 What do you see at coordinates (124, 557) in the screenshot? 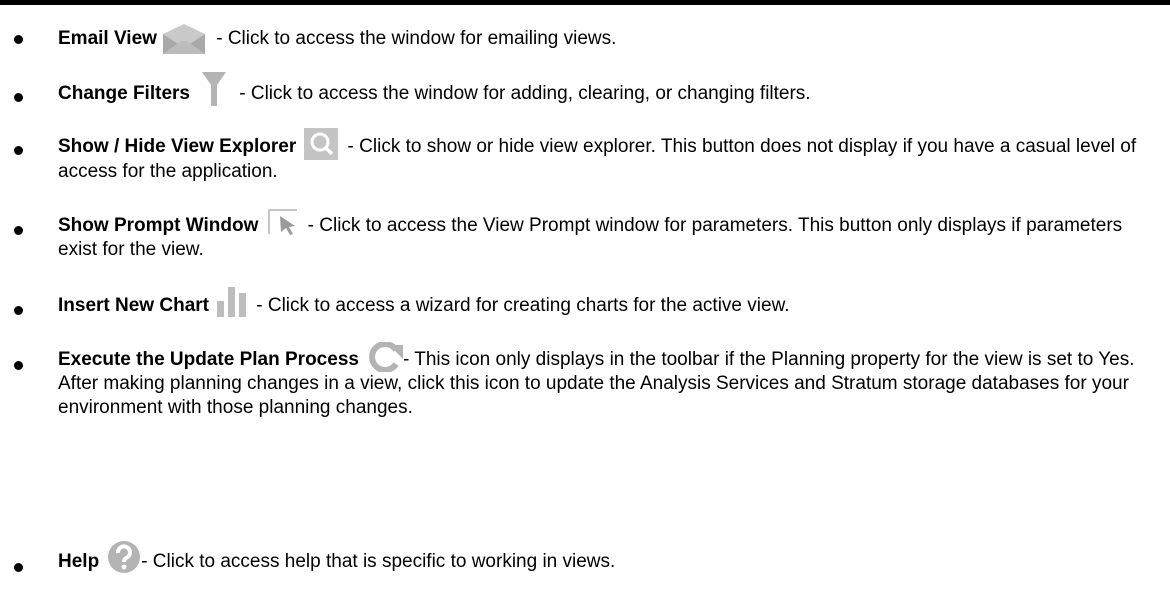
I see `help-icon` at bounding box center [124, 557].